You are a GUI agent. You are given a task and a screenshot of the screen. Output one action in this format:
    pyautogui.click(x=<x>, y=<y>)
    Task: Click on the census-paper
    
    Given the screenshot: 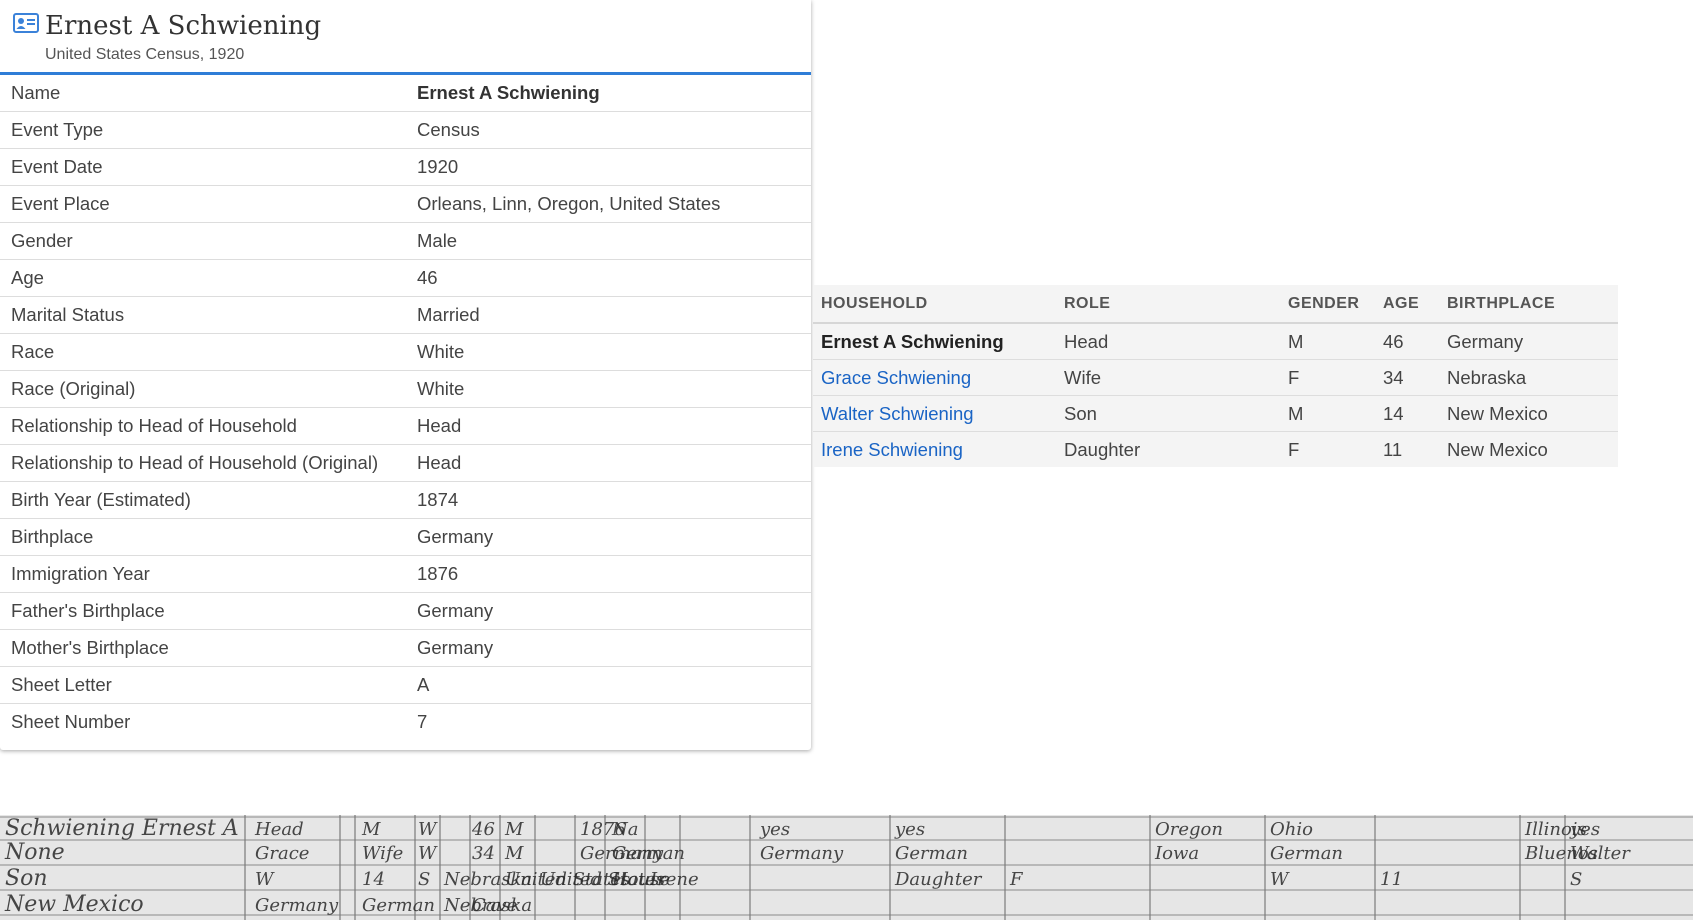 What is the action you would take?
    pyautogui.click(x=846, y=867)
    